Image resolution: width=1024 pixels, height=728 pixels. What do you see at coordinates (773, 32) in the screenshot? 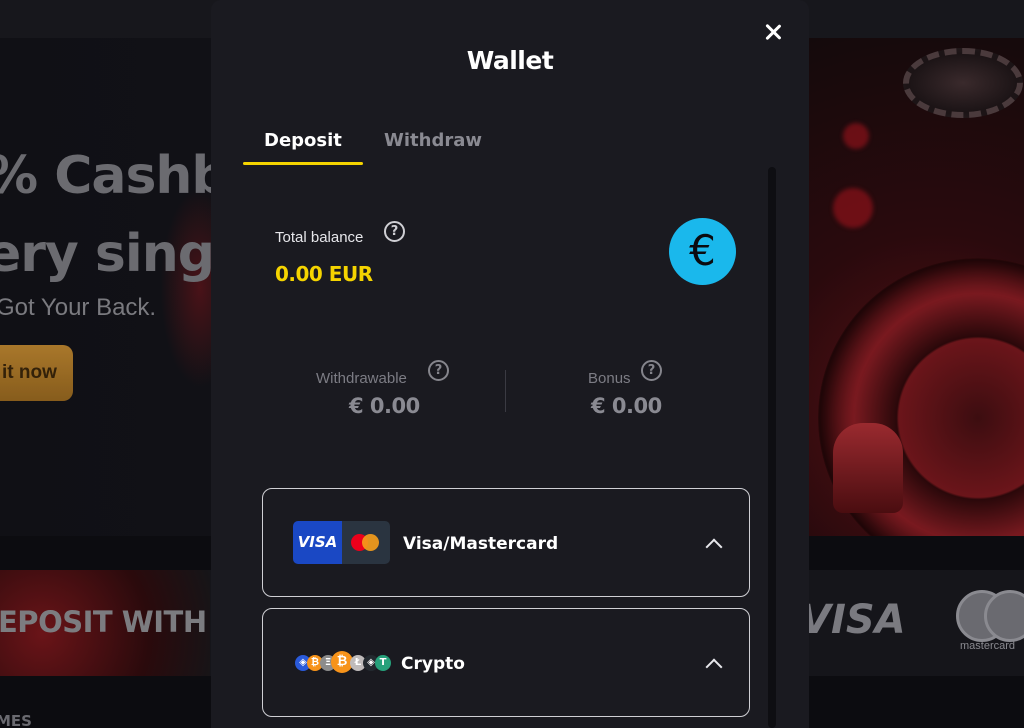
I see `close-button` at bounding box center [773, 32].